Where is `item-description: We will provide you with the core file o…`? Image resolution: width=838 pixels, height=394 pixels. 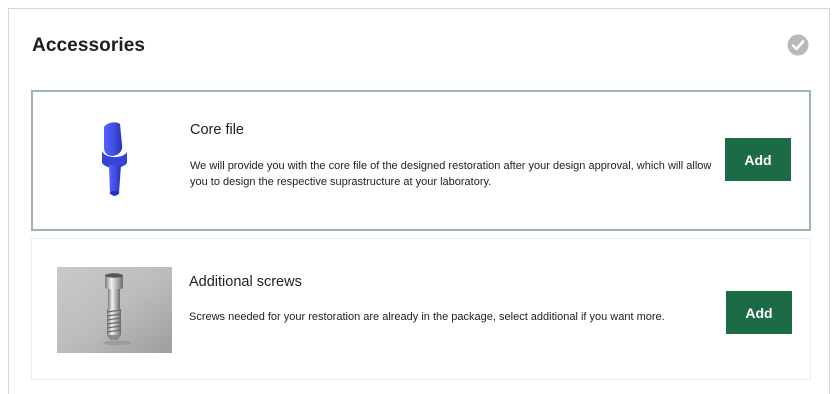 item-description: We will provide you with the core file o… is located at coordinates (451, 174).